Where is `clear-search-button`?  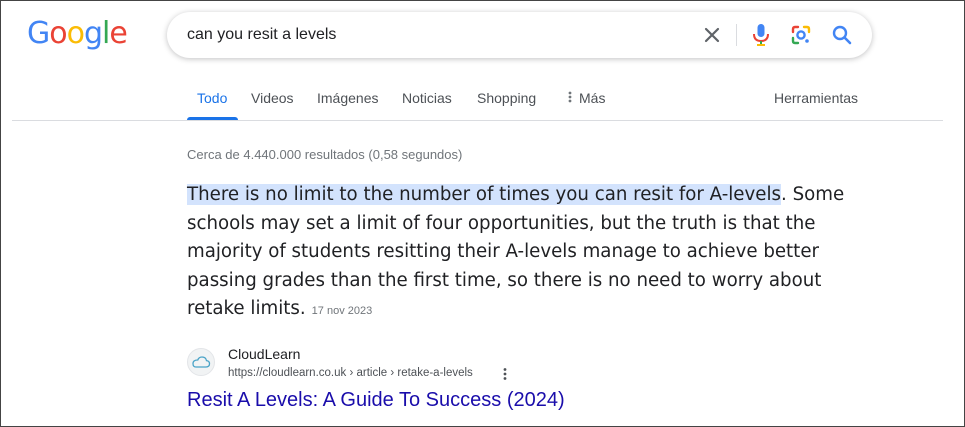
clear-search-button is located at coordinates (712, 35).